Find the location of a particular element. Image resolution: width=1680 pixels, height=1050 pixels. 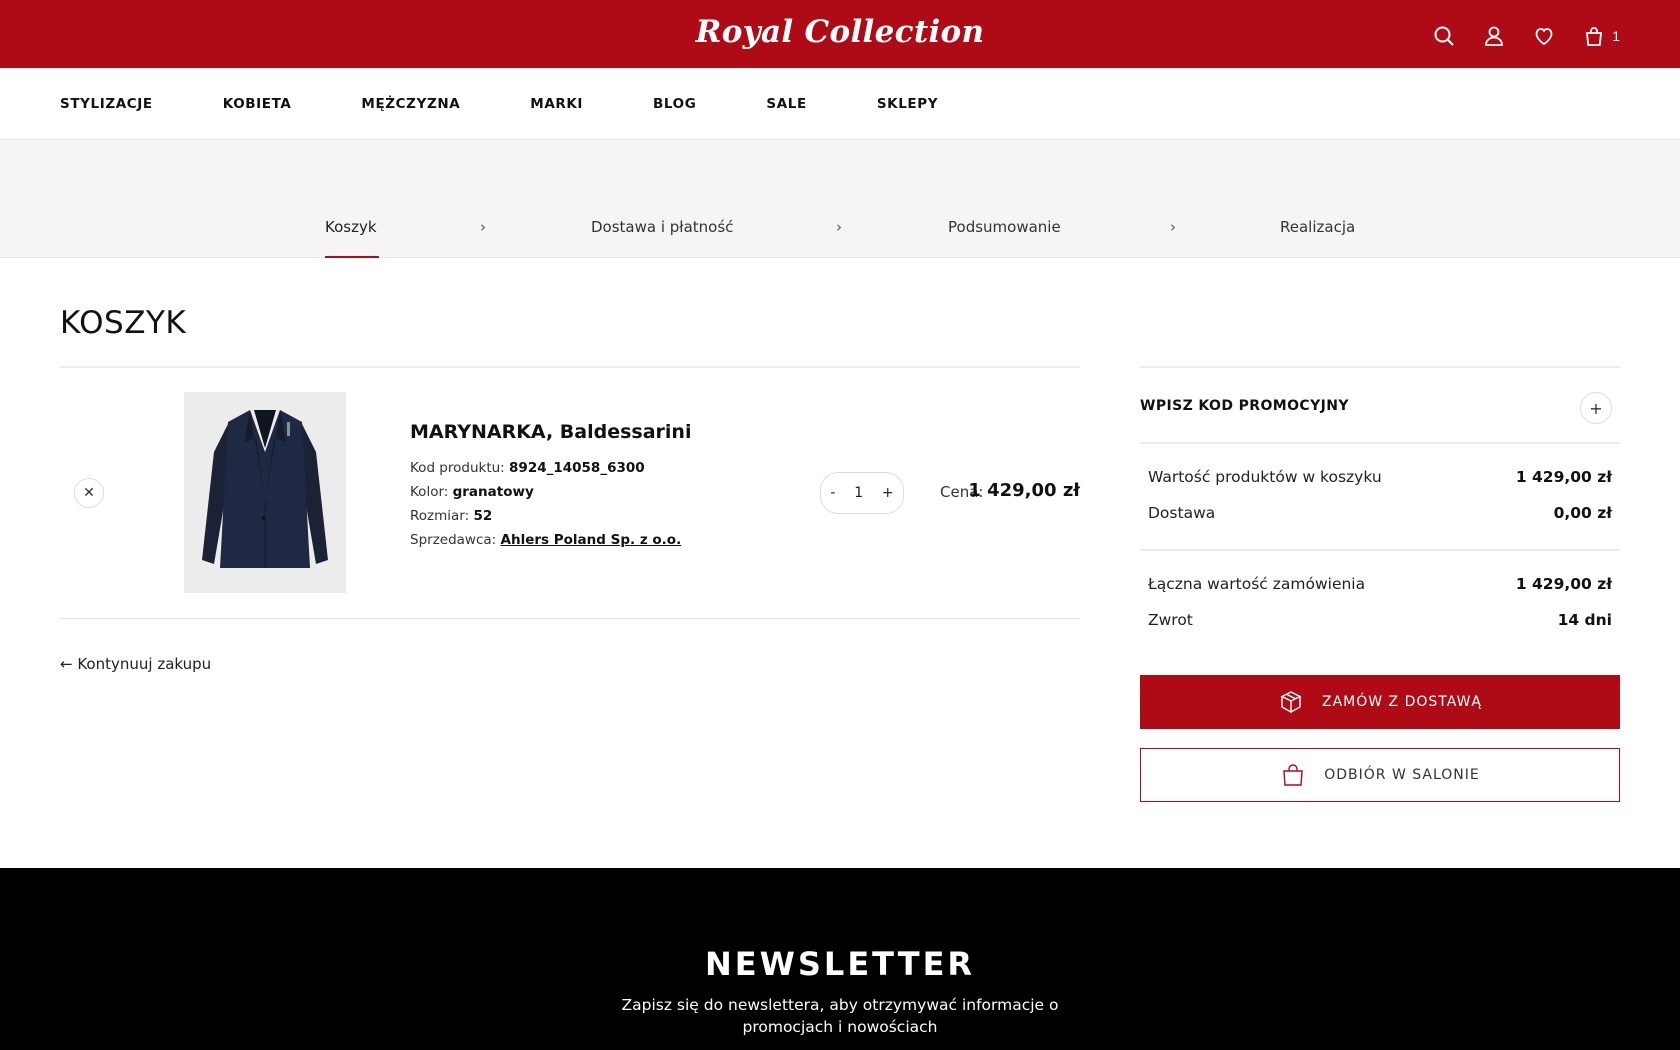

step-podsumowanie: Podsumowanie is located at coordinates (1004, 227).